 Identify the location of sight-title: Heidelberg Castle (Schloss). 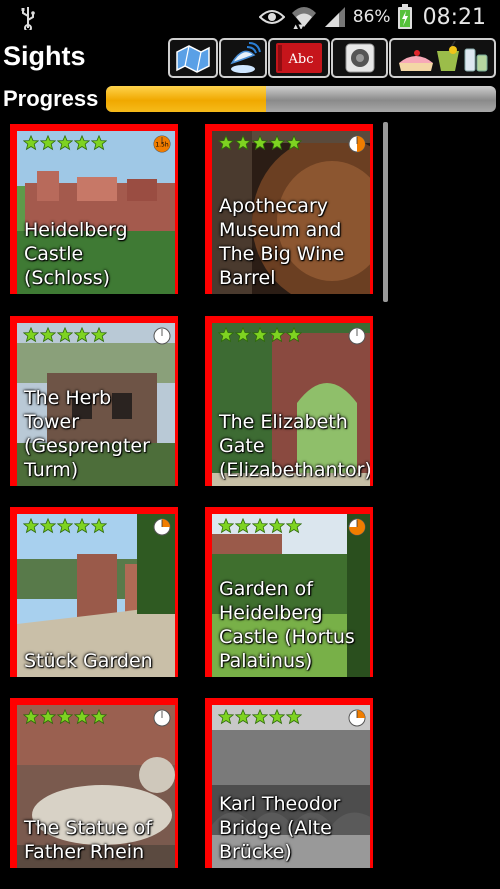
(76, 254).